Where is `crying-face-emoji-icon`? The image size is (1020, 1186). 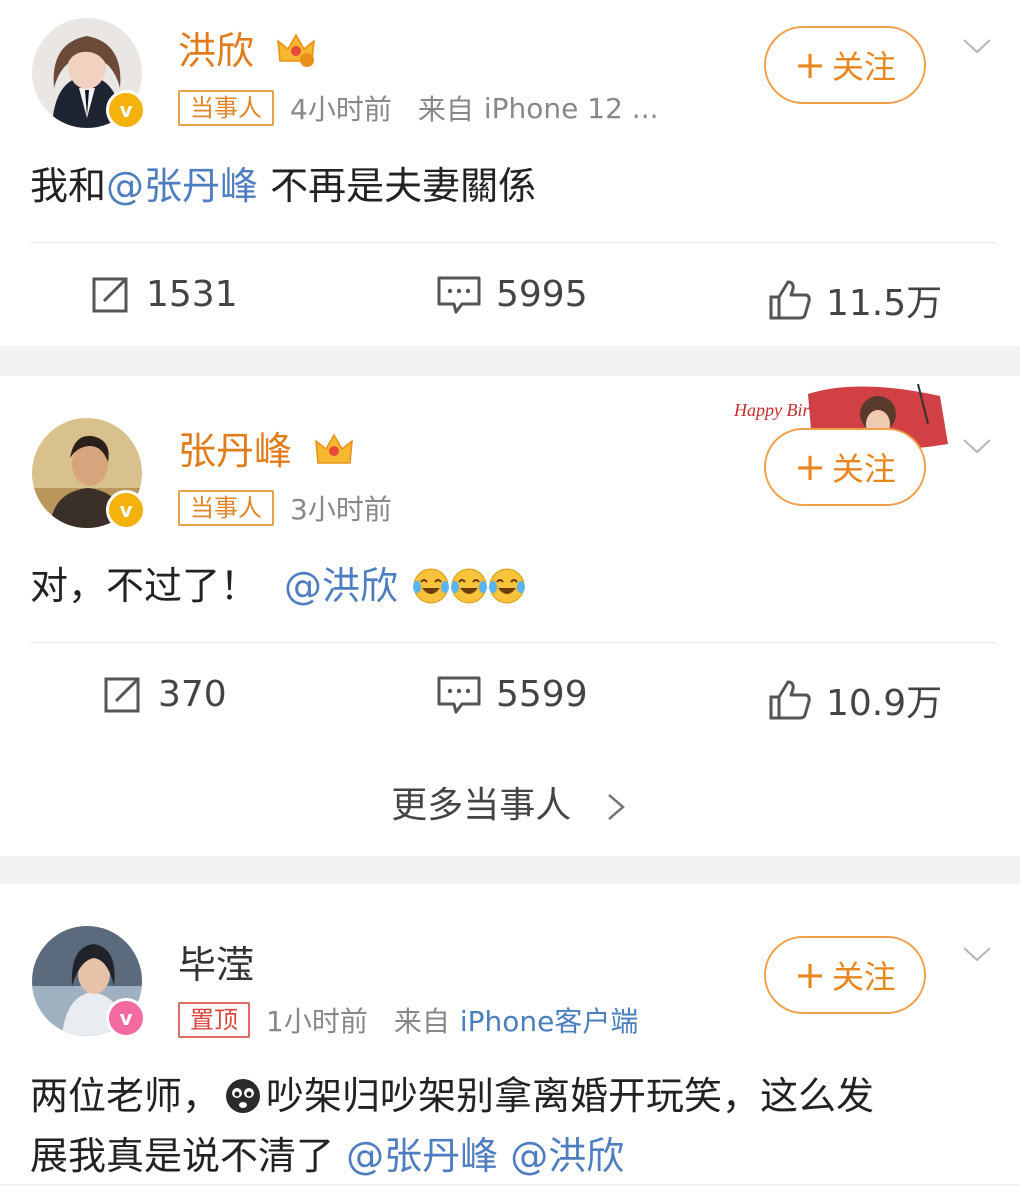
crying-face-emoji-icon is located at coordinates (243, 1096).